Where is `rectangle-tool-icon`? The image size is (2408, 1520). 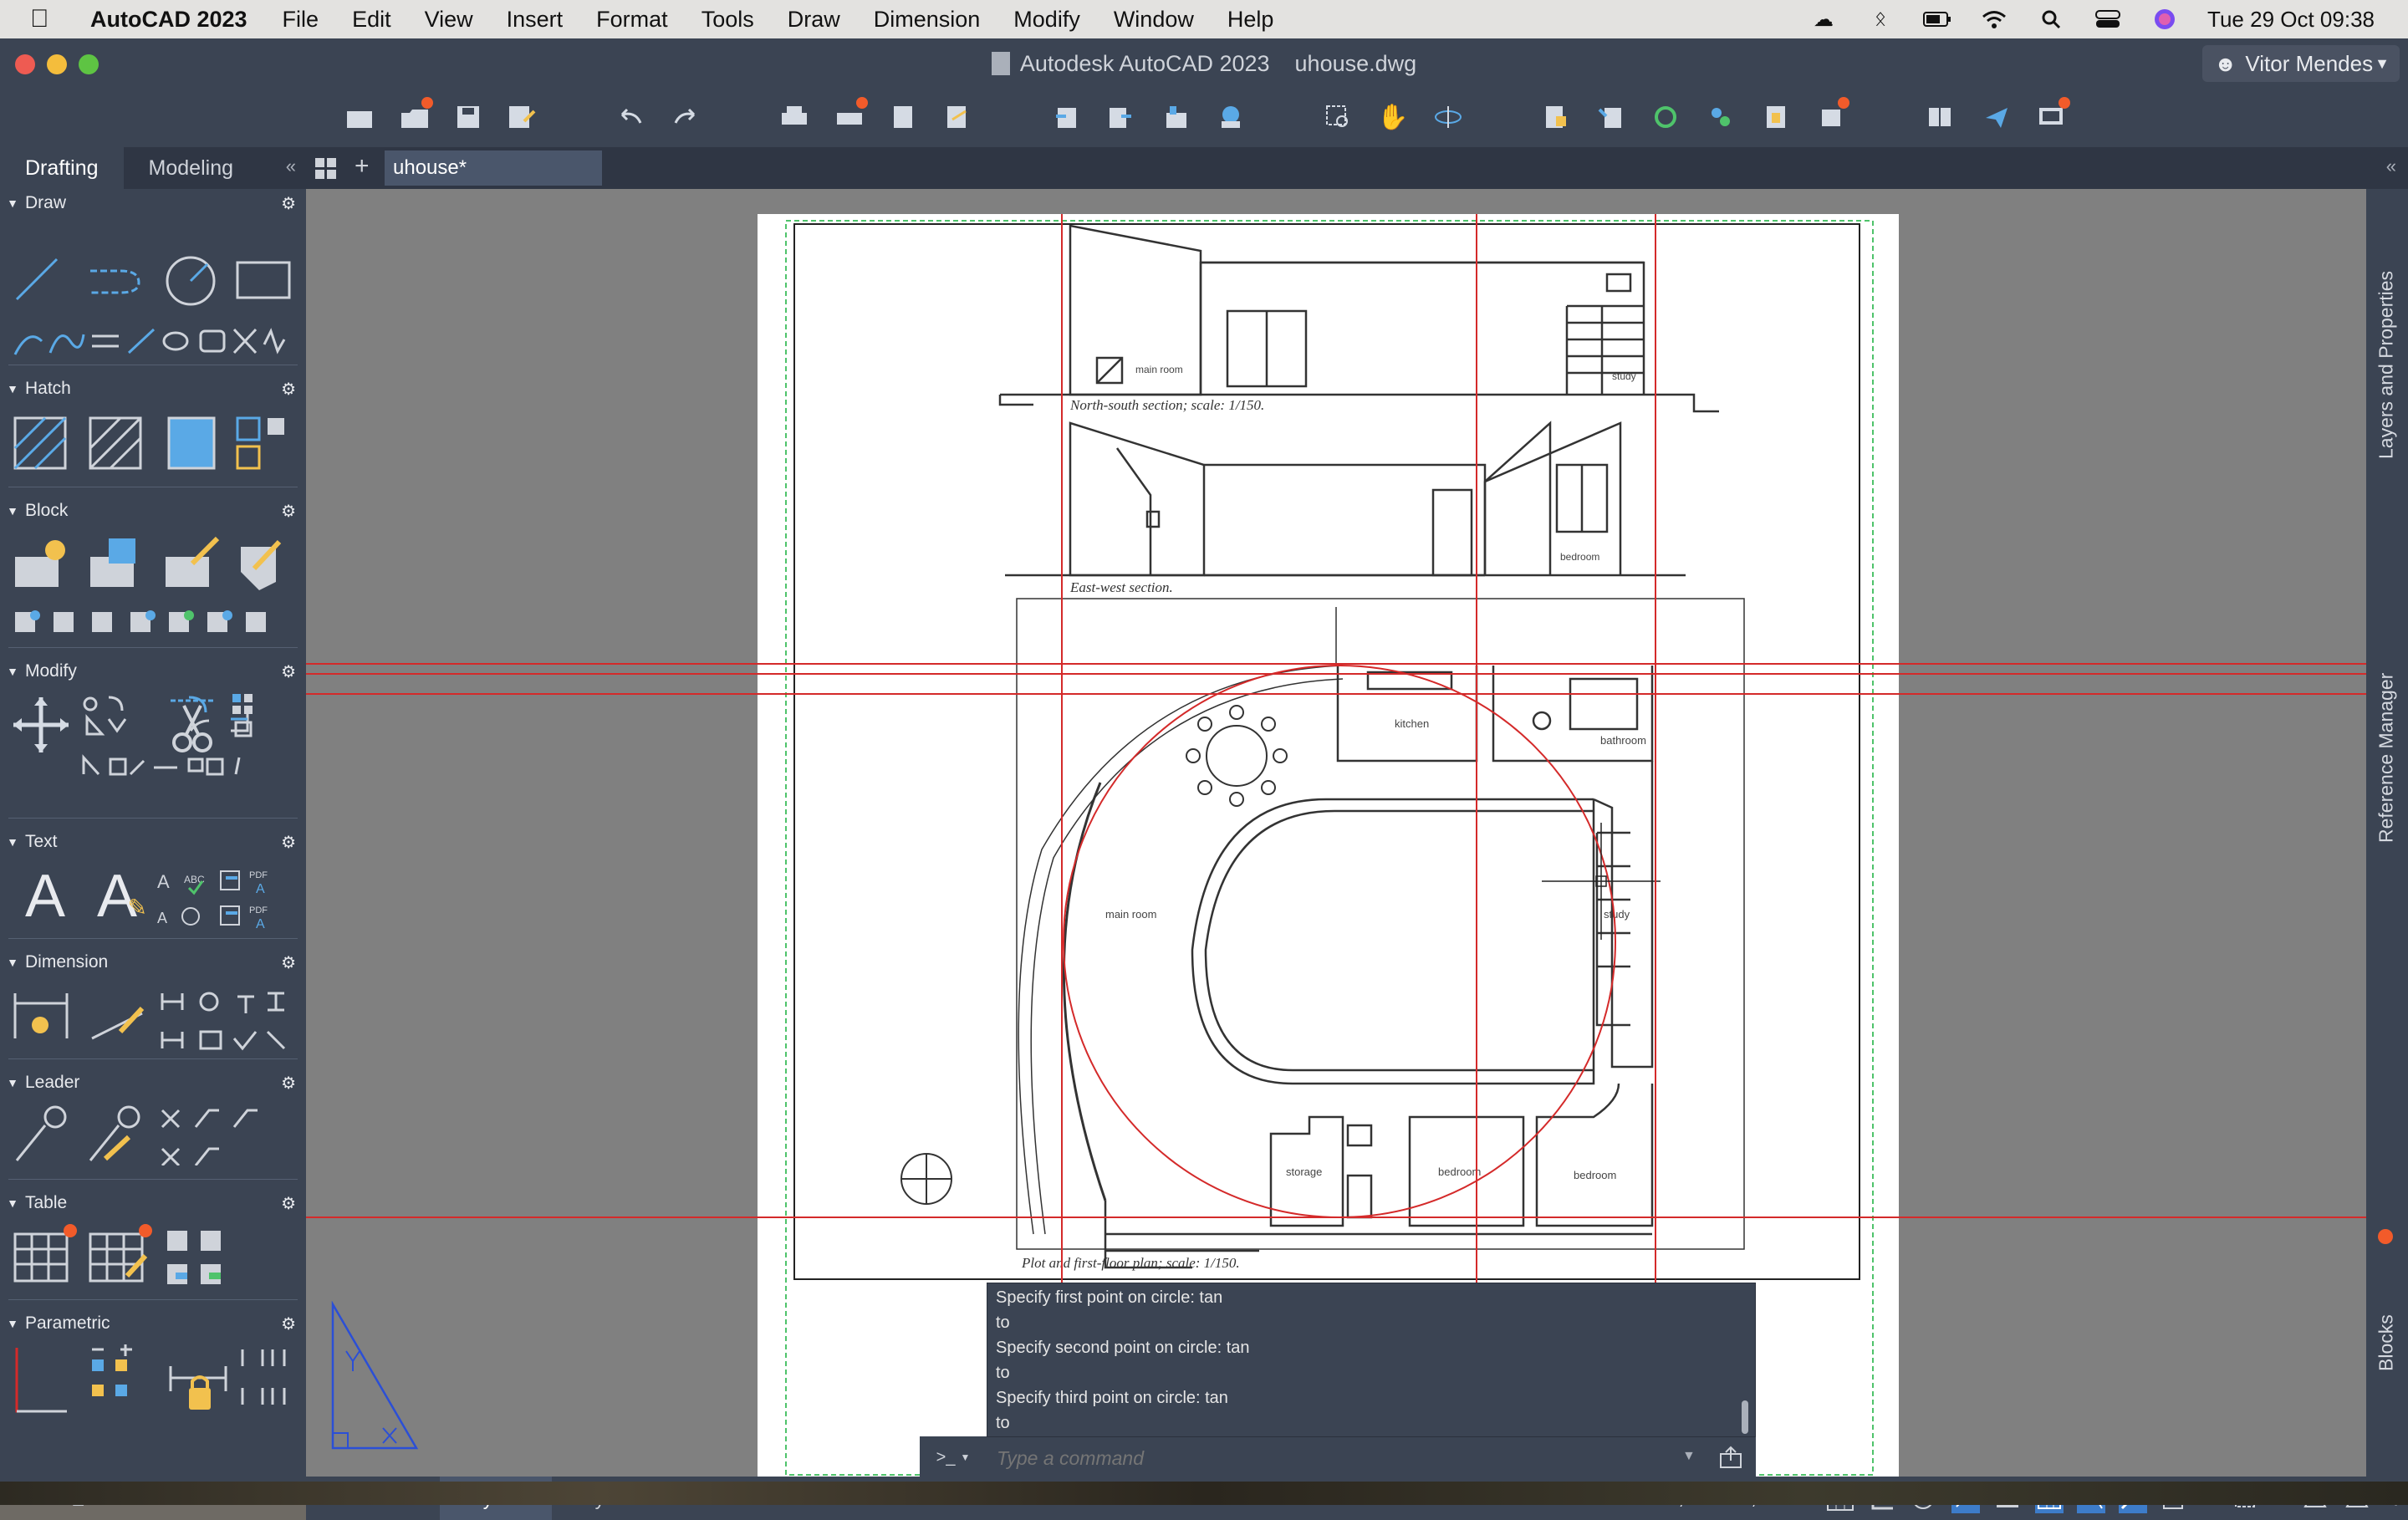
rectangle-tool-icon is located at coordinates (263, 281).